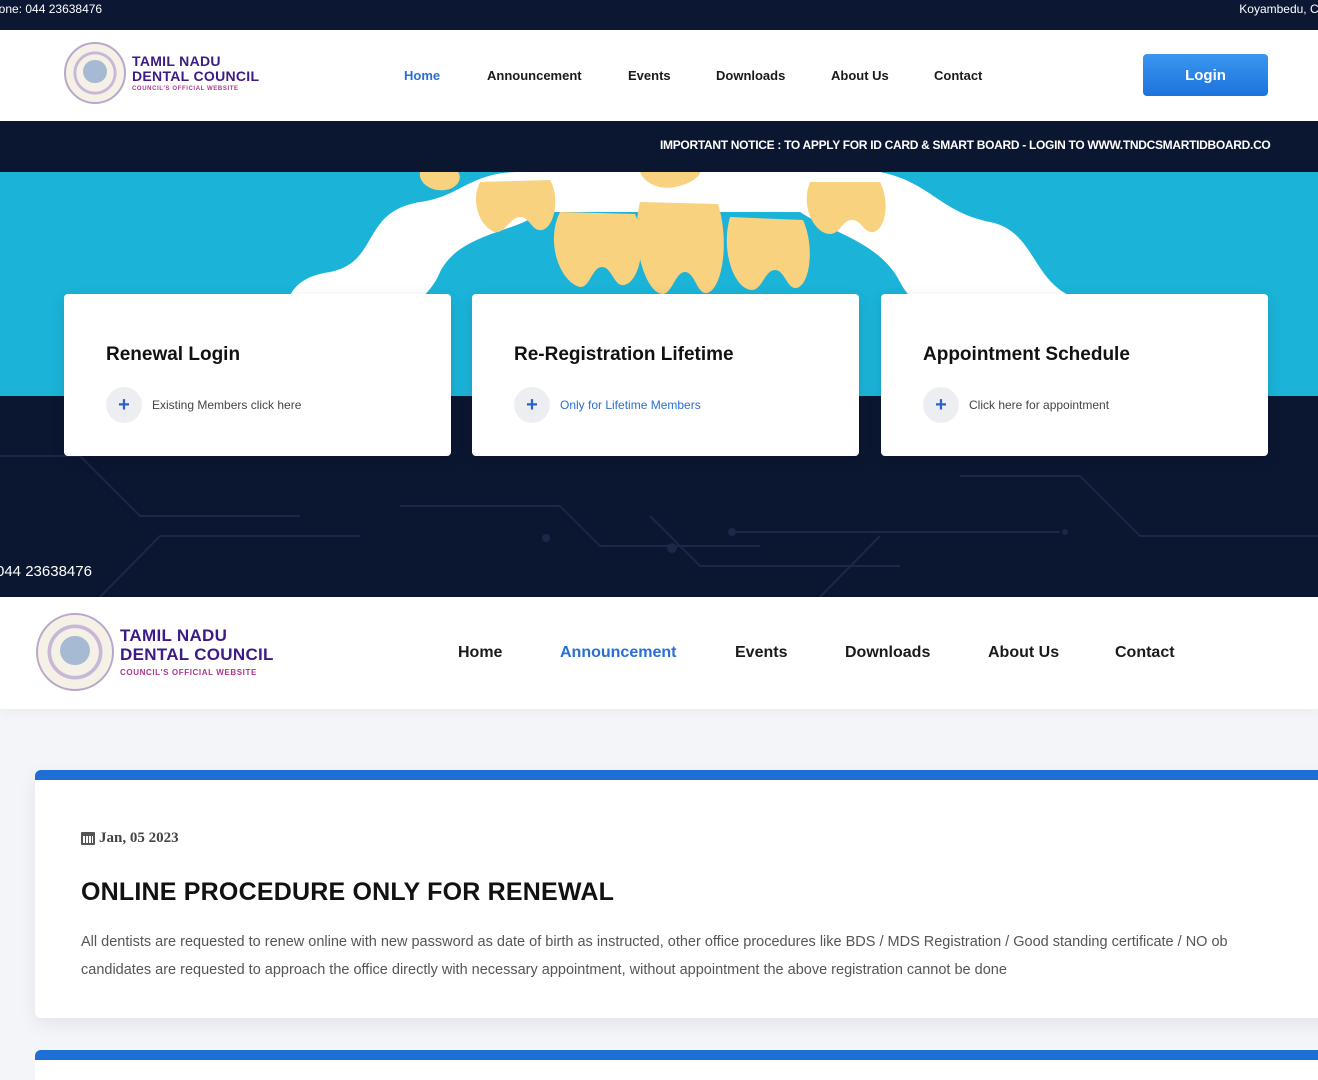 This screenshot has width=1318, height=1080. I want to click on card-subtitle: Existing Members click here, so click(226, 405).